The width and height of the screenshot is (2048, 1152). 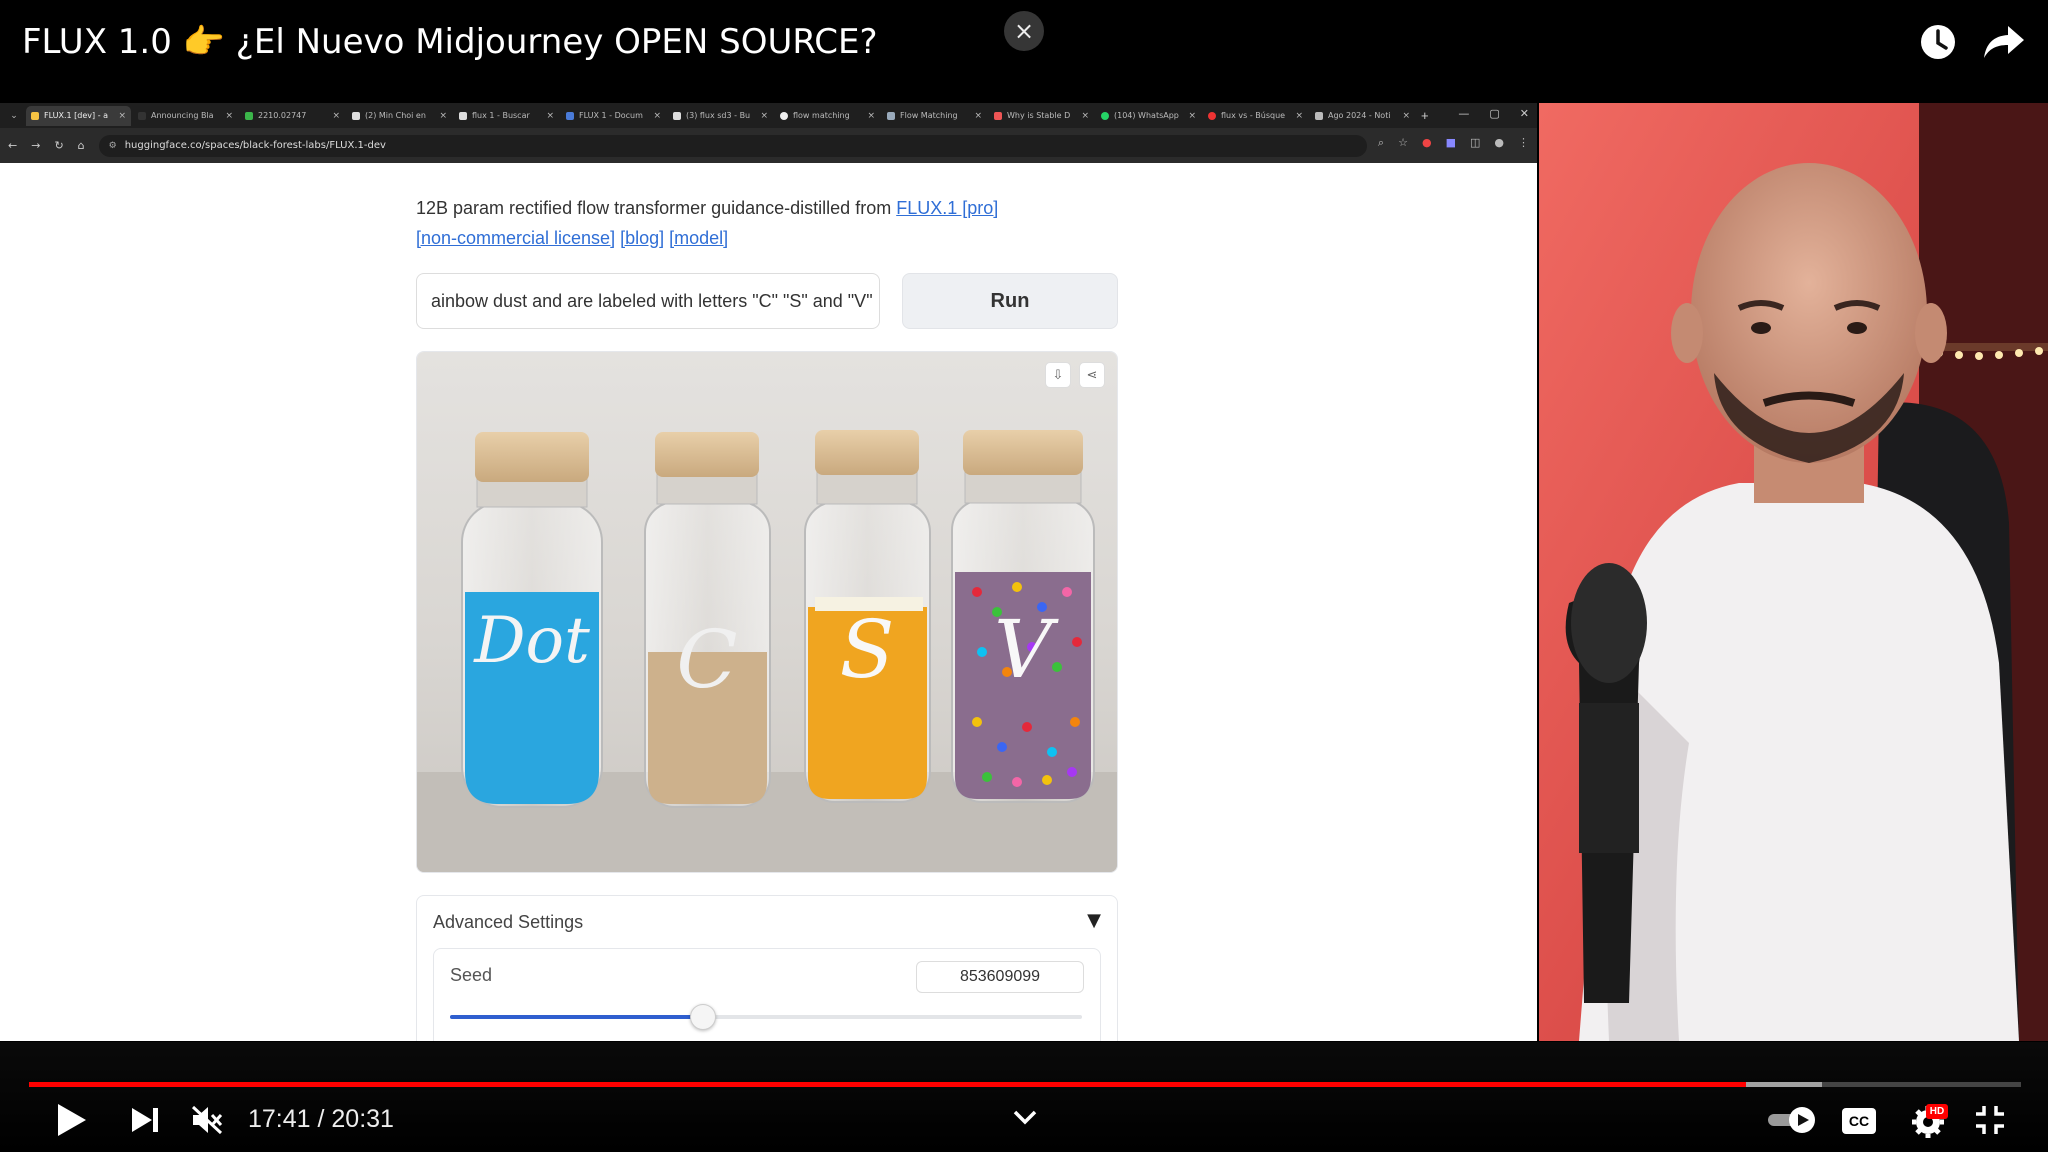 I want to click on progress-played, so click(x=888, y=1084).